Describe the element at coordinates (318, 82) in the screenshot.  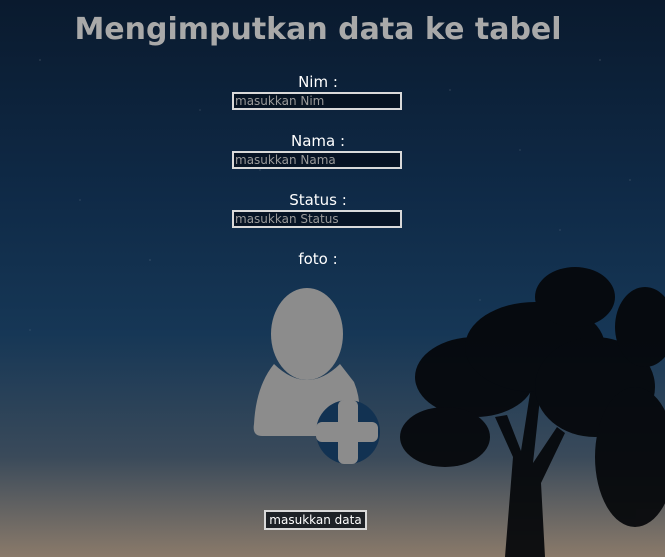
I see `nim-label: Nim :` at that location.